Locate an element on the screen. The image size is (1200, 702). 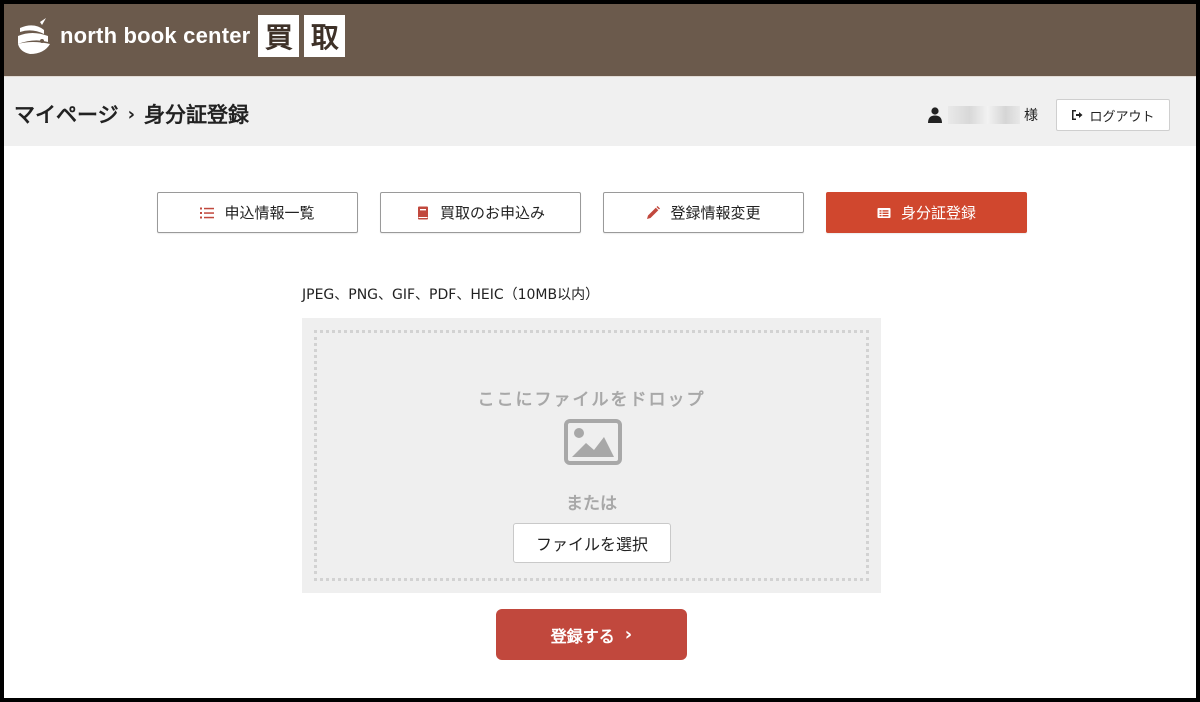
register-submit-button: 登録する › is located at coordinates (591, 634).